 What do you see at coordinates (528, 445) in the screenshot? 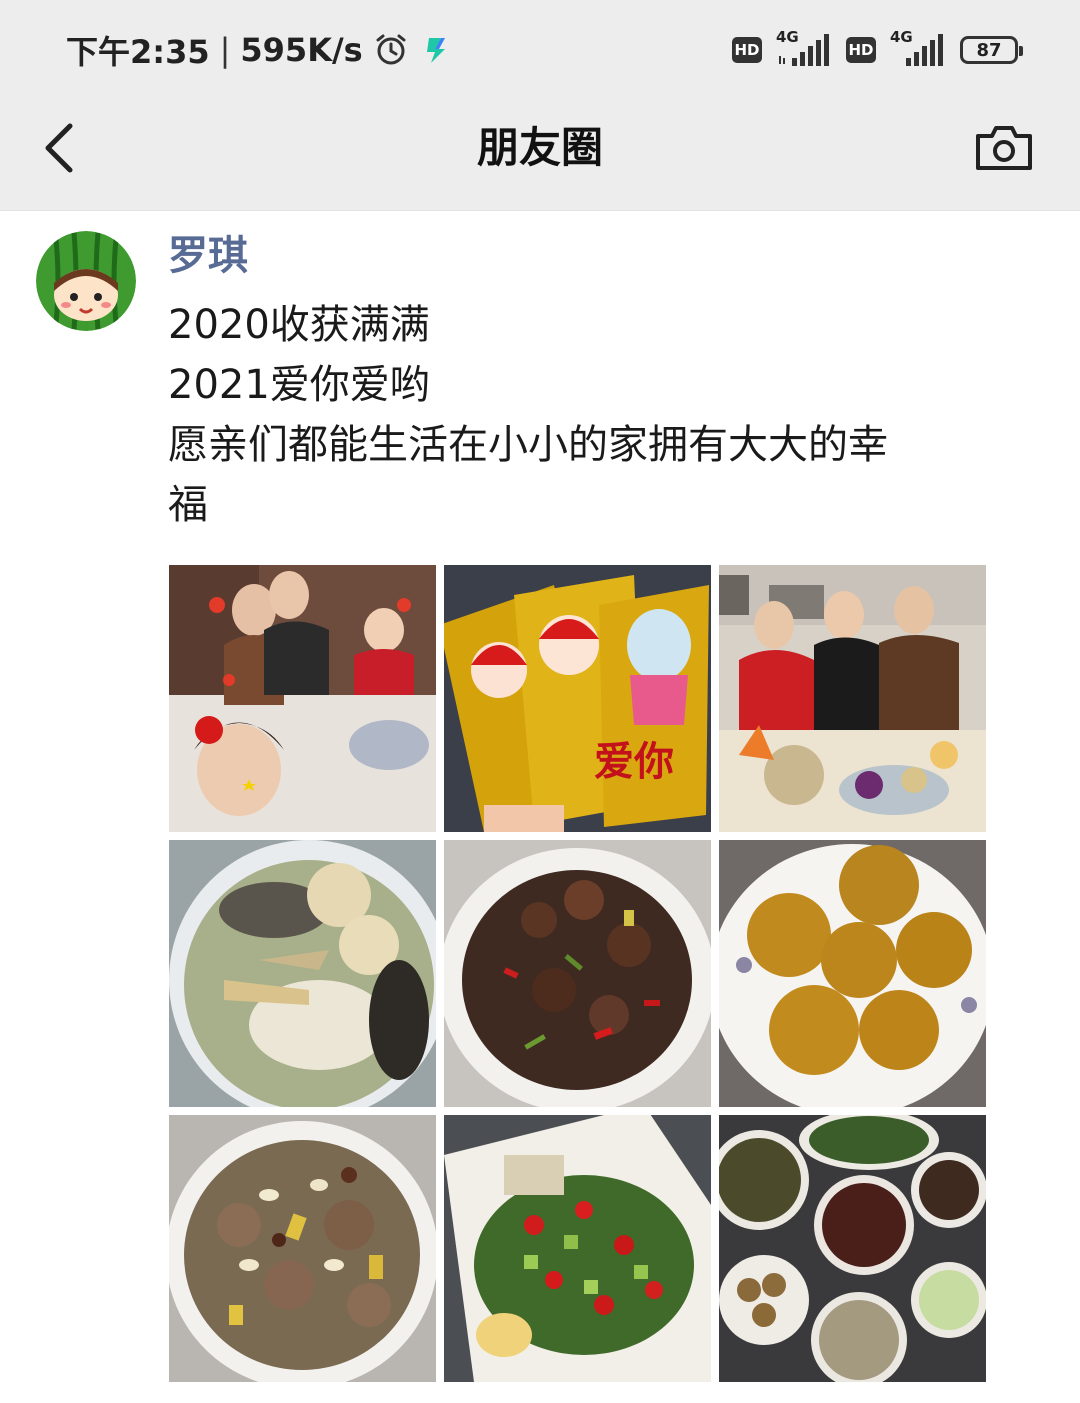
I see `post-text-line: 愿亲们都能生活在小小的家拥有大大的幸` at bounding box center [528, 445].